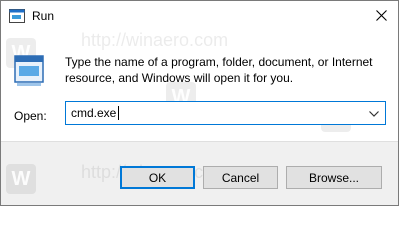  I want to click on open-label: Open:, so click(30, 116).